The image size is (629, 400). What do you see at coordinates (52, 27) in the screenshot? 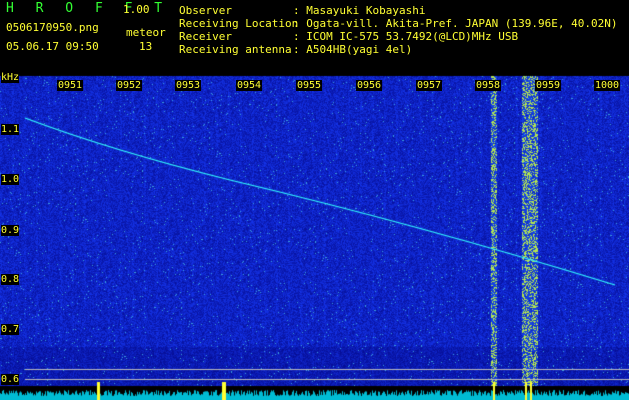
I see `file-name: 0506170950.png` at bounding box center [52, 27].